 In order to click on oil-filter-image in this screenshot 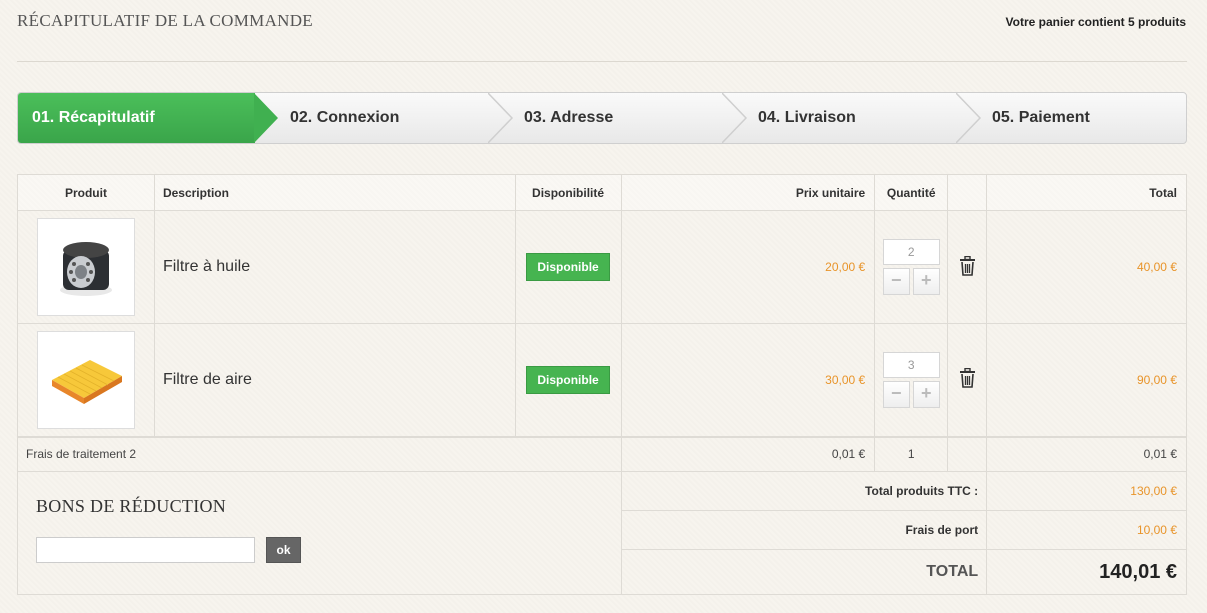, I will do `click(85, 269)`.